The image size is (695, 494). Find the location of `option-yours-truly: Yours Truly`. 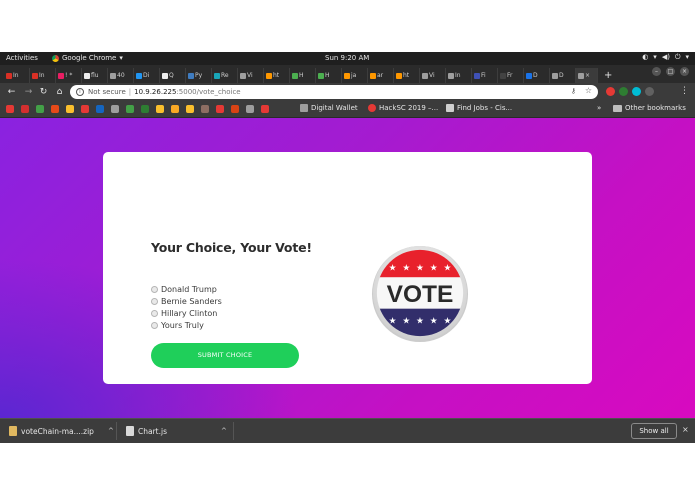

option-yours-truly: Yours Truly is located at coordinates (186, 326).